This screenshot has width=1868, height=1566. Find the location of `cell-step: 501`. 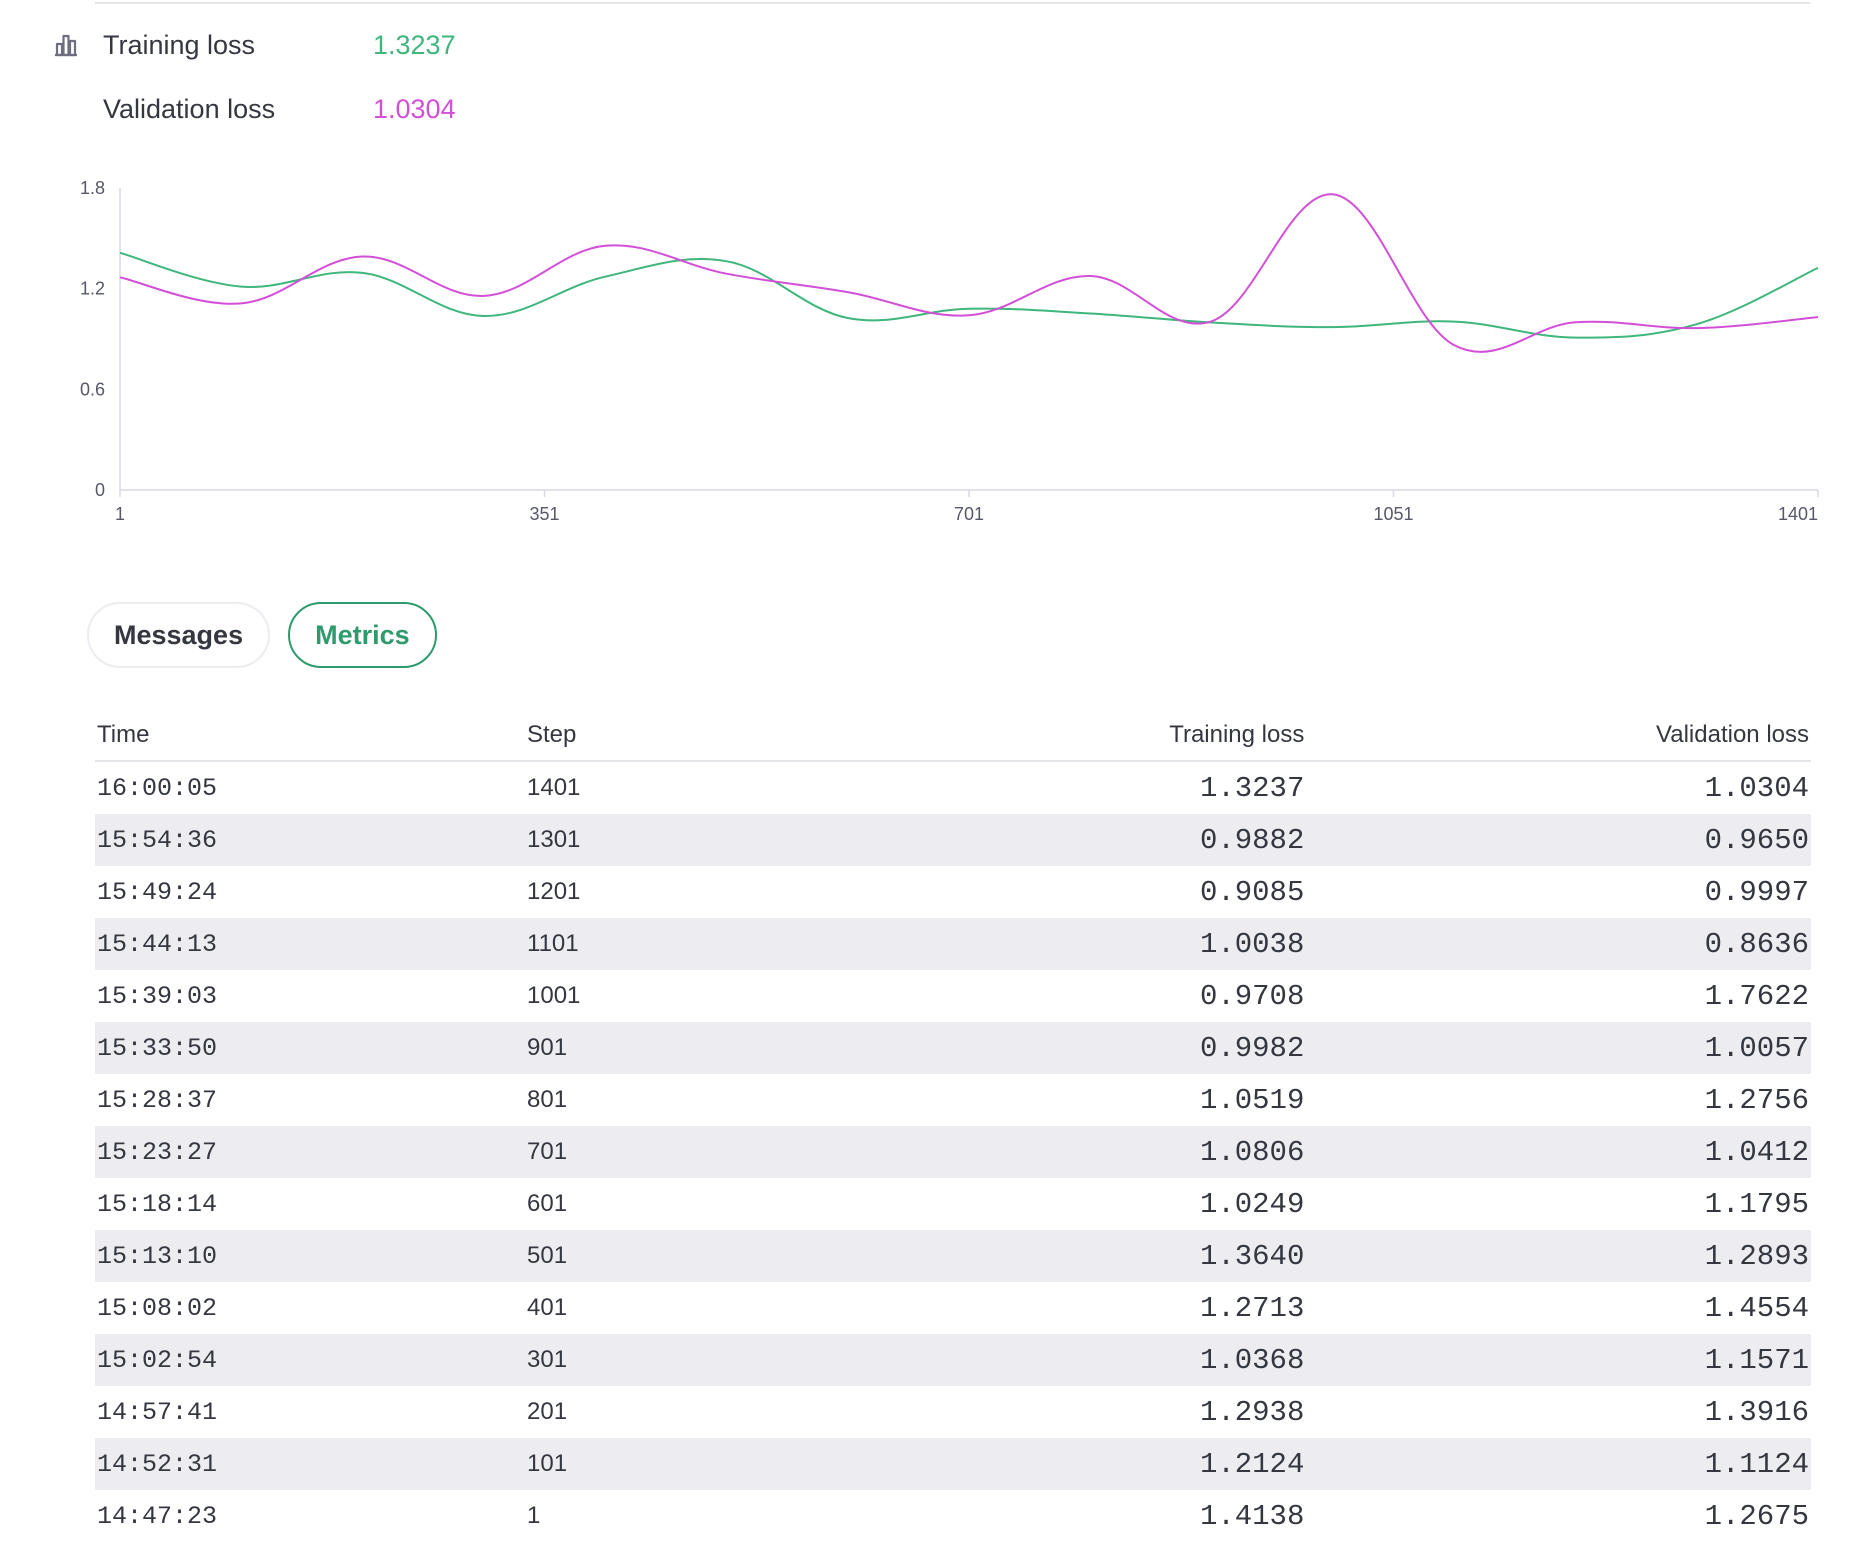

cell-step: 501 is located at coordinates (692, 1256).